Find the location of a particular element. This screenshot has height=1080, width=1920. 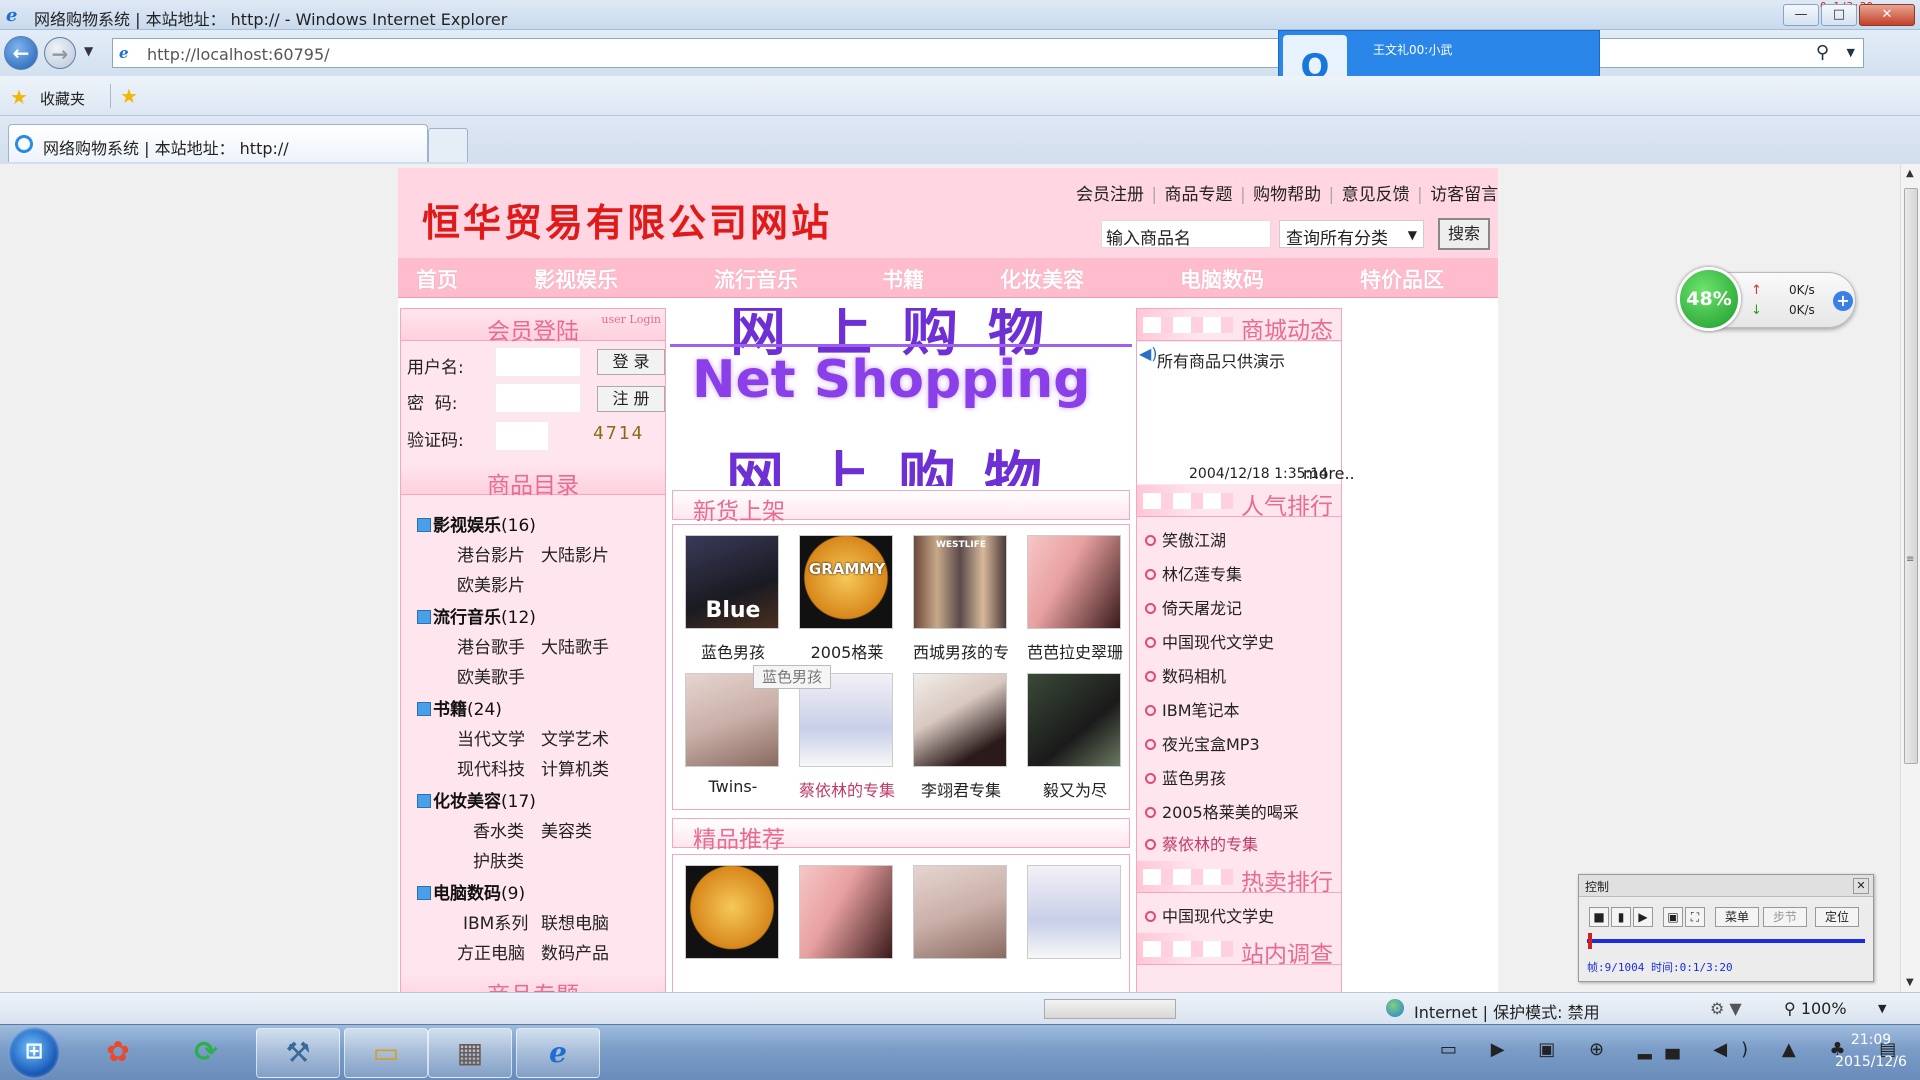

news-more-link: more.. is located at coordinates (1329, 473).